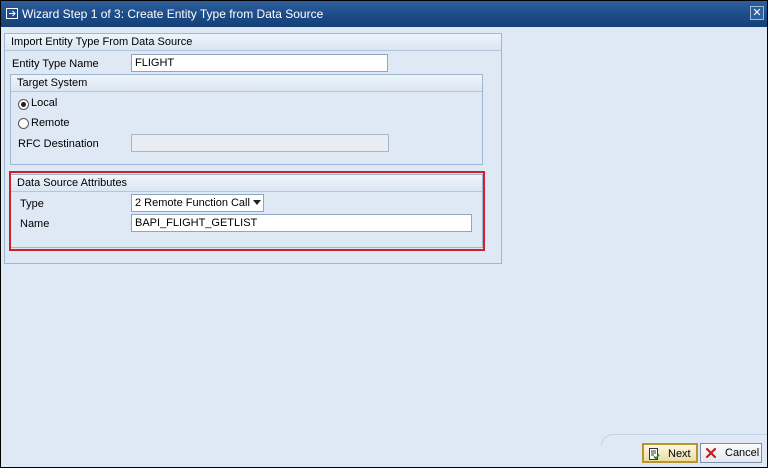 This screenshot has width=768, height=468. I want to click on next-button: Next, so click(670, 453).